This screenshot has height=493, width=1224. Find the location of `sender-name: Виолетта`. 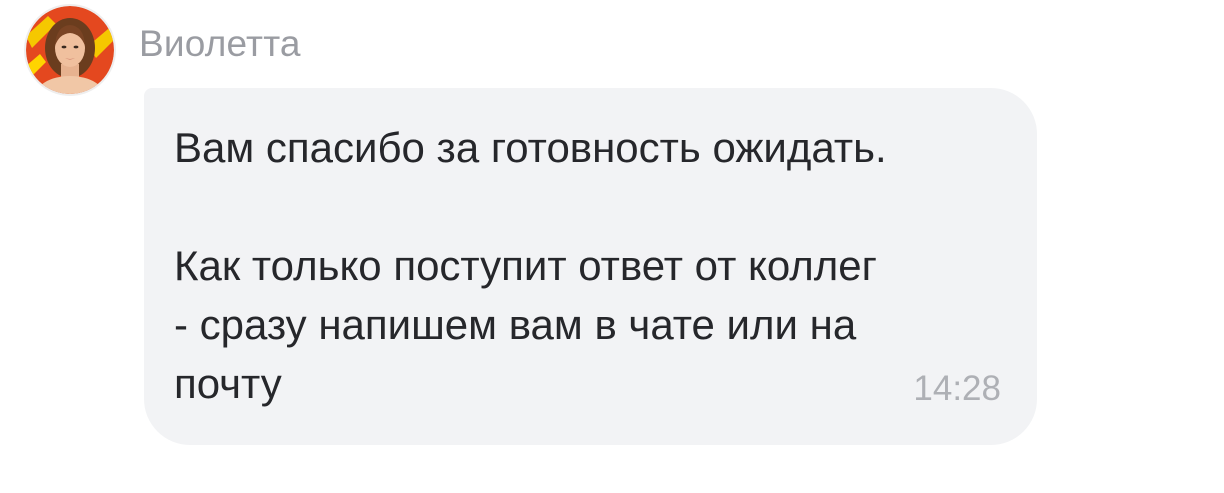

sender-name: Виолетта is located at coordinates (220, 43).